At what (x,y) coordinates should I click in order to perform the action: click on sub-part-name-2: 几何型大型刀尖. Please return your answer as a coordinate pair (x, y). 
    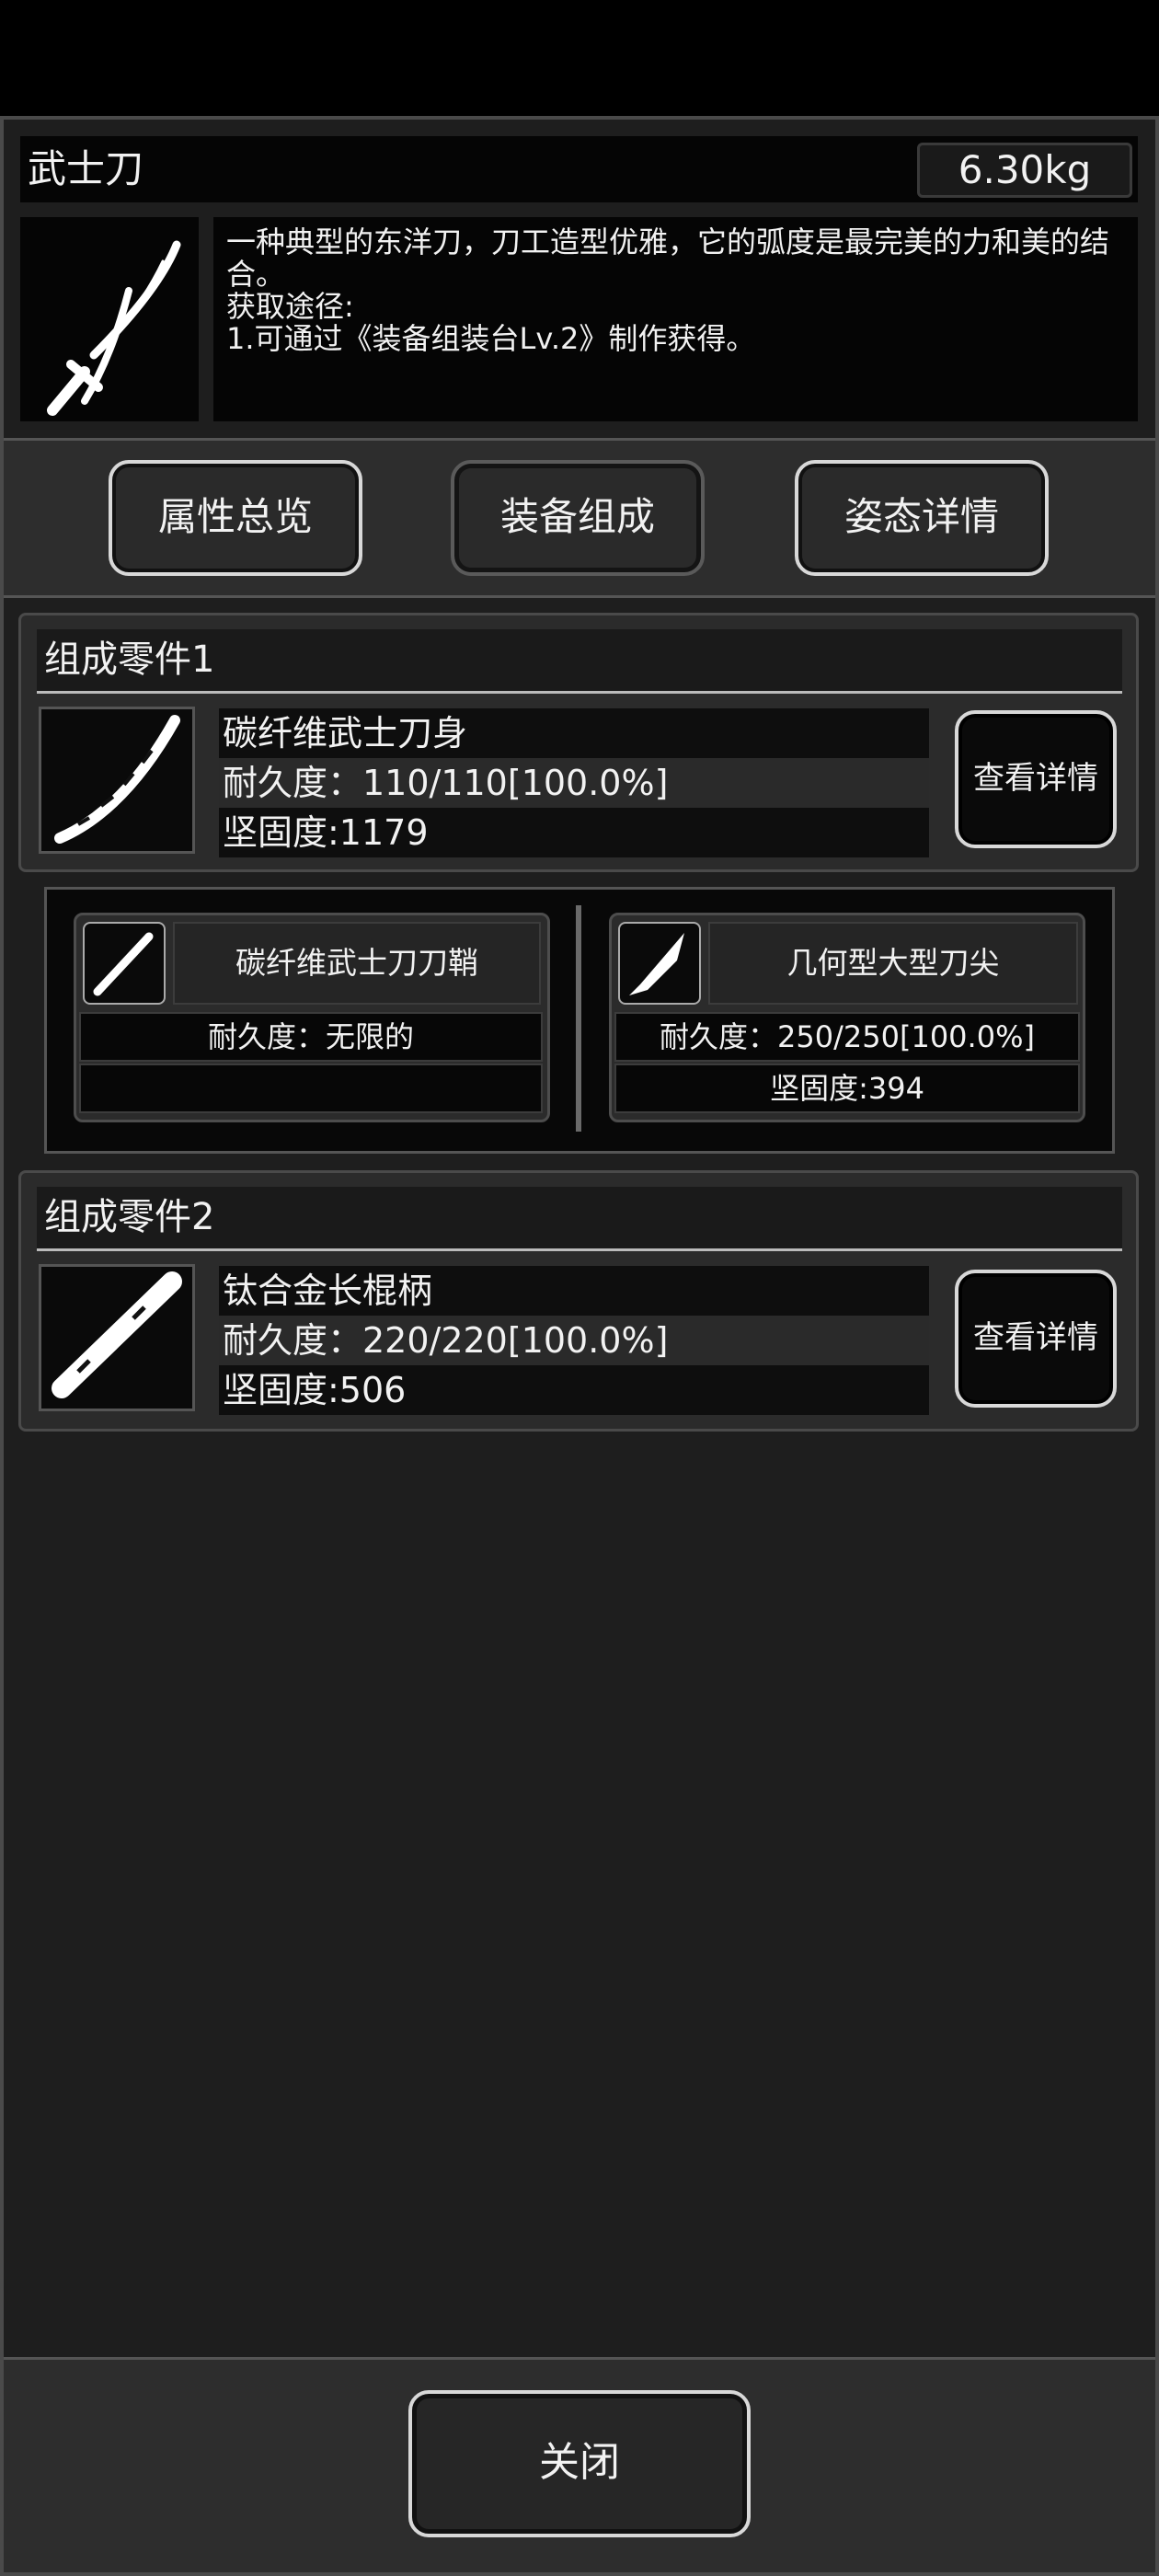
    Looking at the image, I should click on (893, 963).